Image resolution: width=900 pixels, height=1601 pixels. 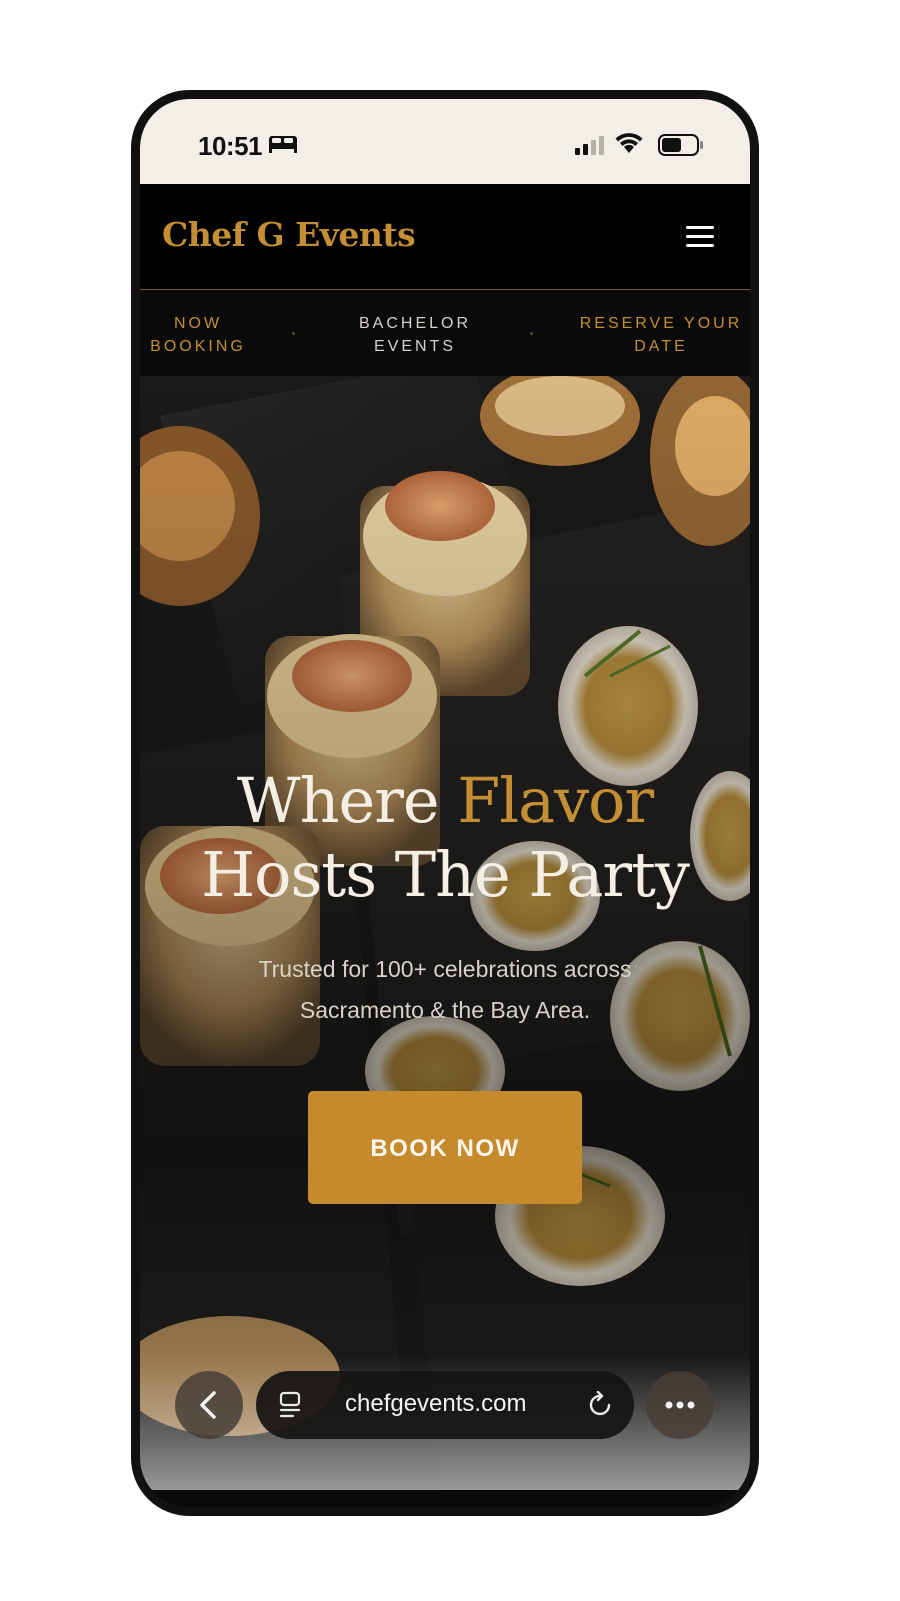 What do you see at coordinates (445, 141) in the screenshot?
I see `status-bar: 10:51` at bounding box center [445, 141].